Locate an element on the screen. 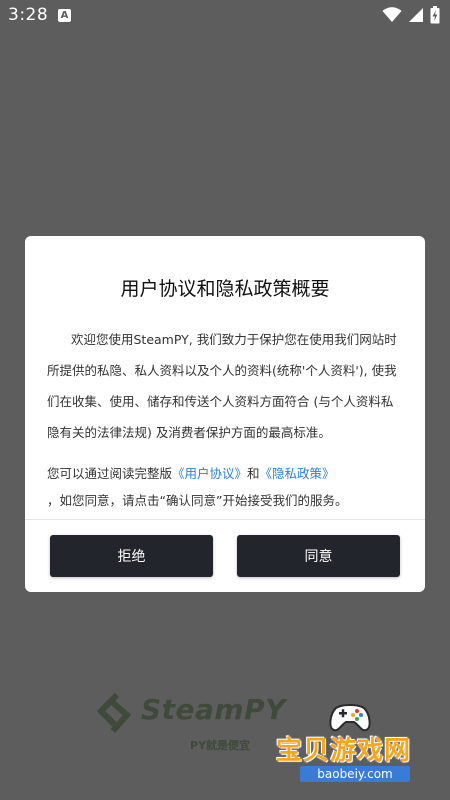  signal-icon is located at coordinates (416, 15).